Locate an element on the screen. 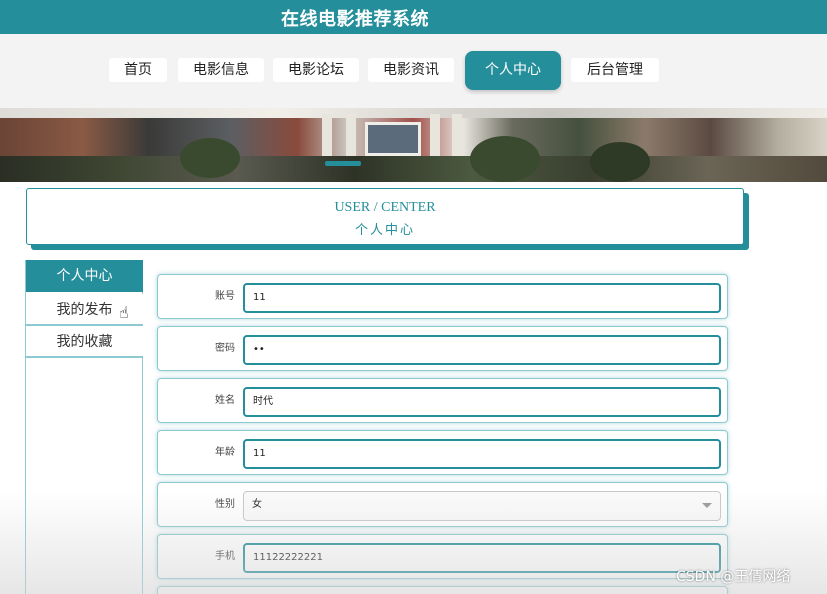 Image resolution: width=827 pixels, height=594 pixels. hand-cursor-icon: ☝ is located at coordinates (124, 312).